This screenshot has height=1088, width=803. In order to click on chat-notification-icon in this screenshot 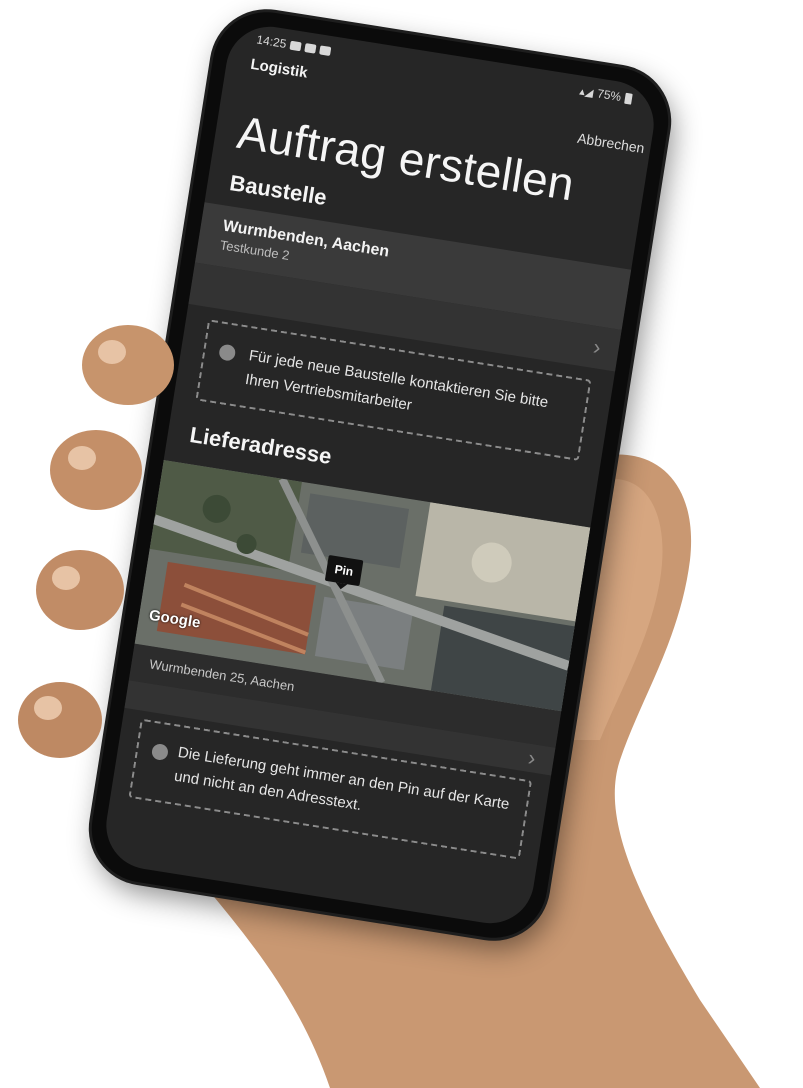, I will do `click(310, 48)`.